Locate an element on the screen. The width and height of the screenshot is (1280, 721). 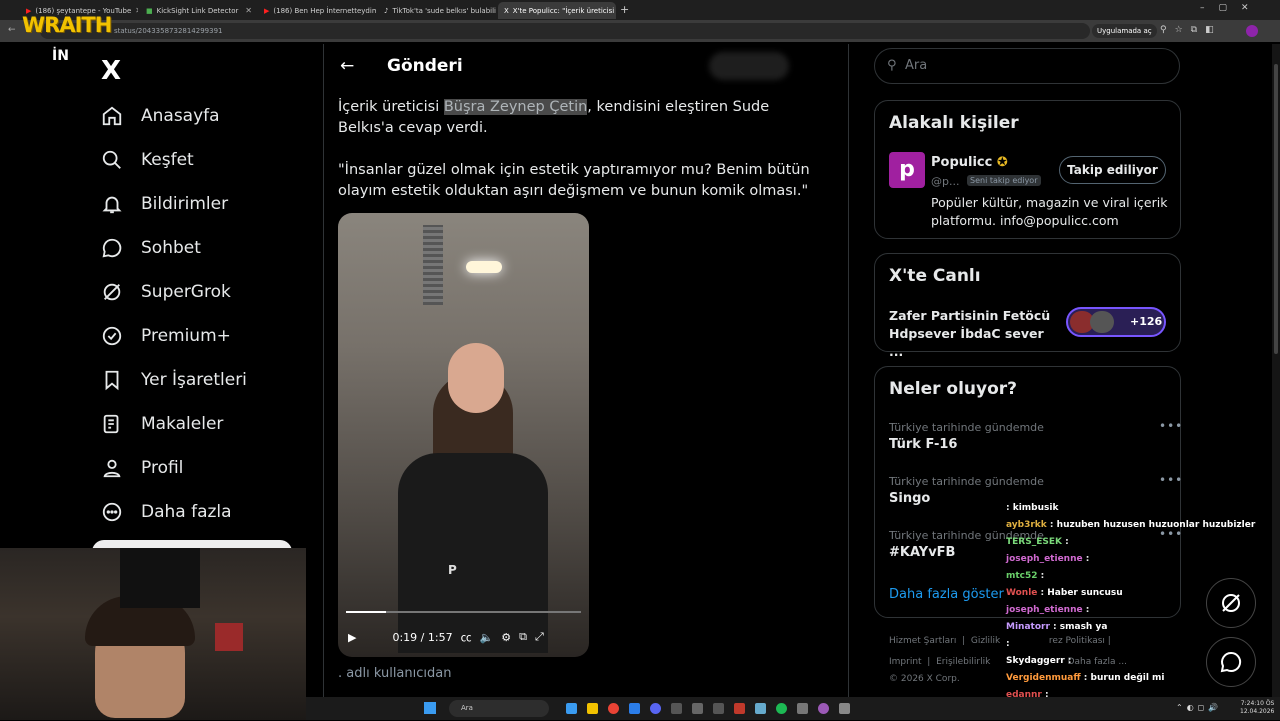
chat-text: kimbusik is located at coordinates (1035, 508).